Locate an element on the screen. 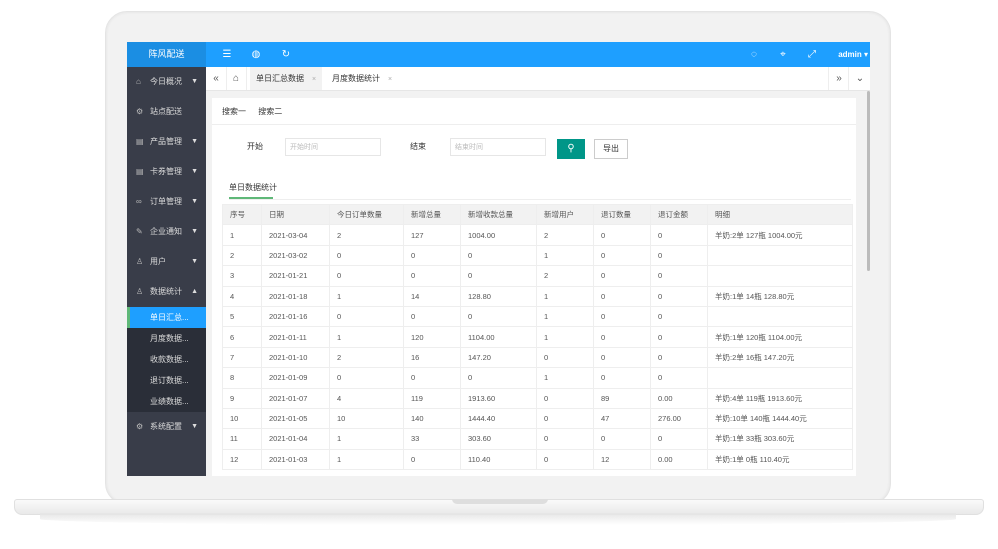 This screenshot has height=549, width=998. table-cell is located at coordinates (780, 255).